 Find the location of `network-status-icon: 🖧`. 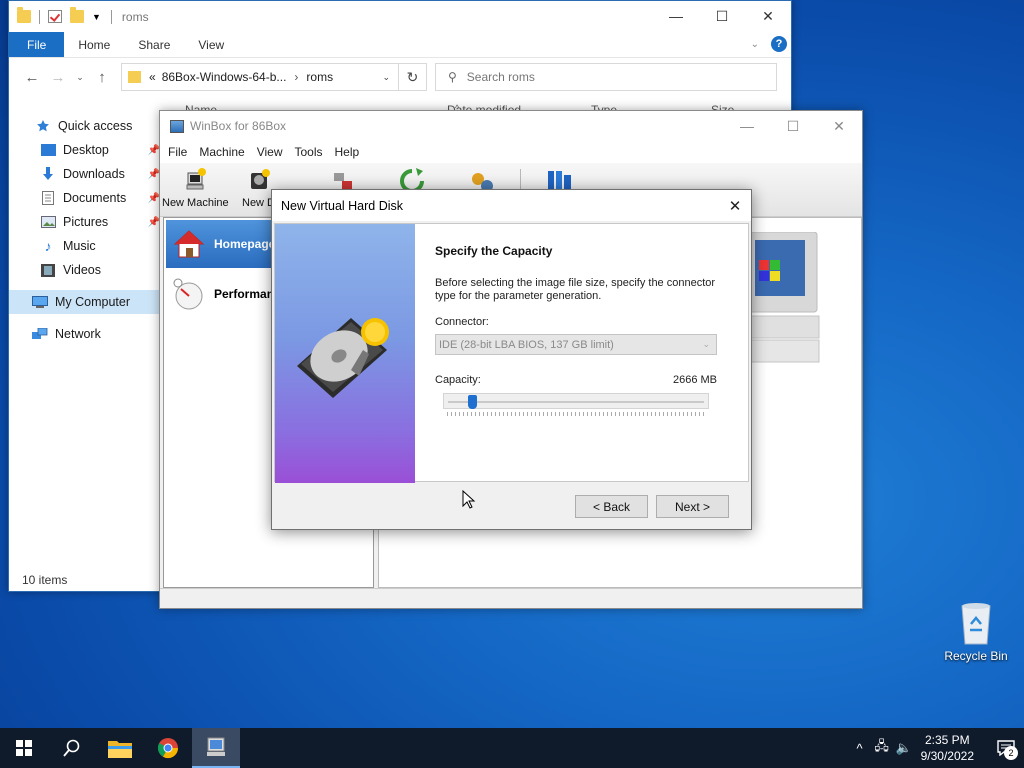

network-status-icon: 🖧 is located at coordinates (882, 748).